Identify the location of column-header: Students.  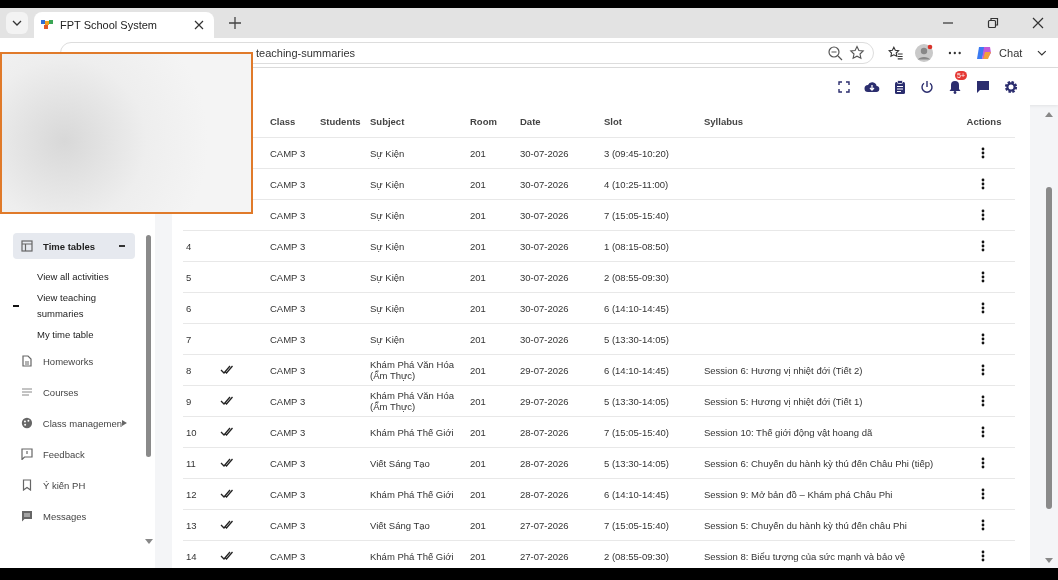
(340, 121).